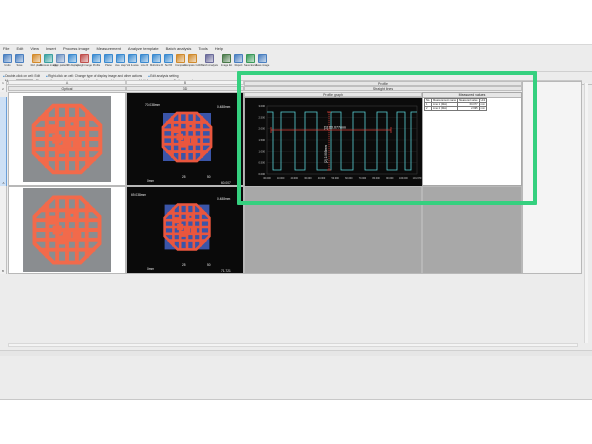  Describe the element at coordinates (163, 76) in the screenshot. I see `edit-analysis-setting: Edit analysis setting` at that location.